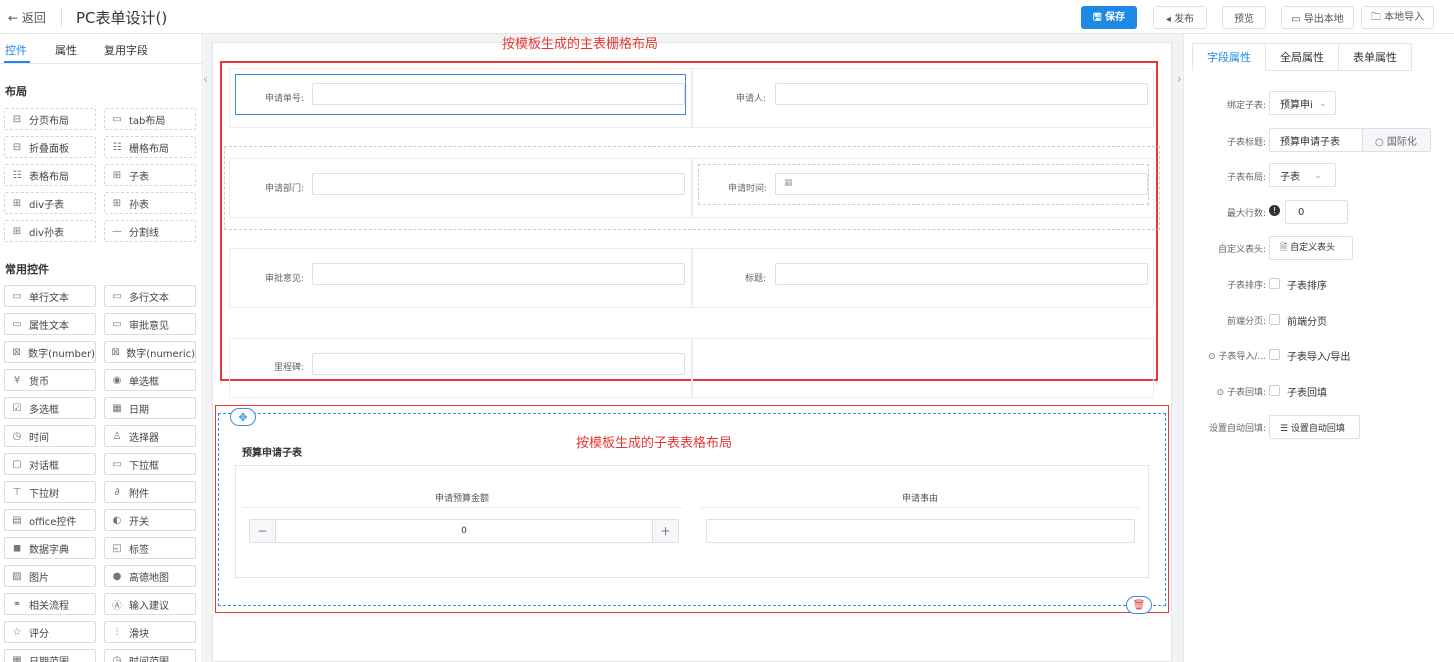 Image resolution: width=1454 pixels, height=662 pixels. Describe the element at coordinates (1317, 17) in the screenshot. I see `export-local-button: ▭ 导出本地` at that location.